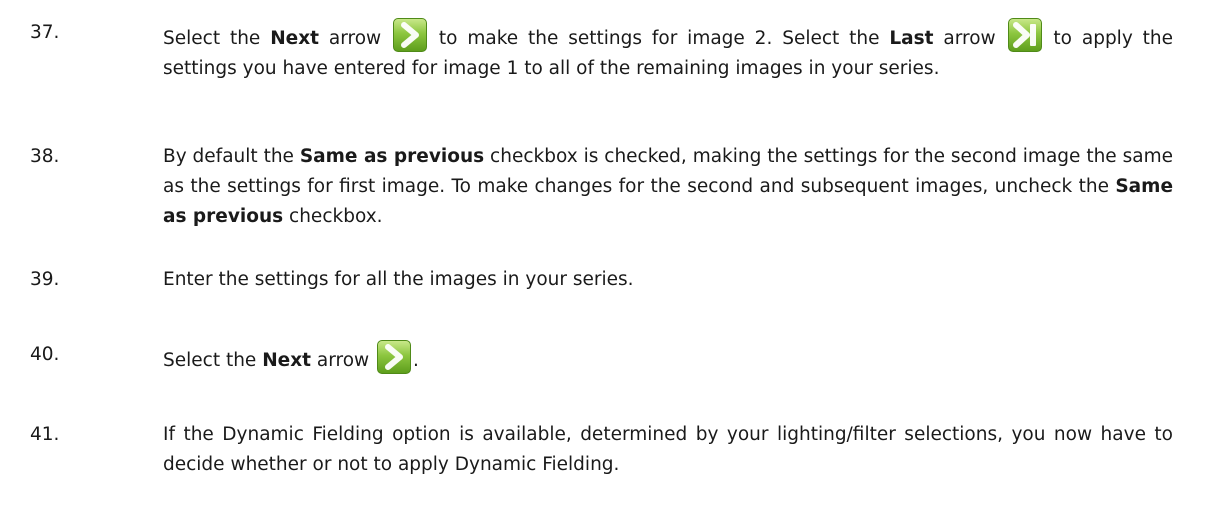 Image resolution: width=1205 pixels, height=528 pixels. I want to click on last-arrow-icon, so click(1024, 35).